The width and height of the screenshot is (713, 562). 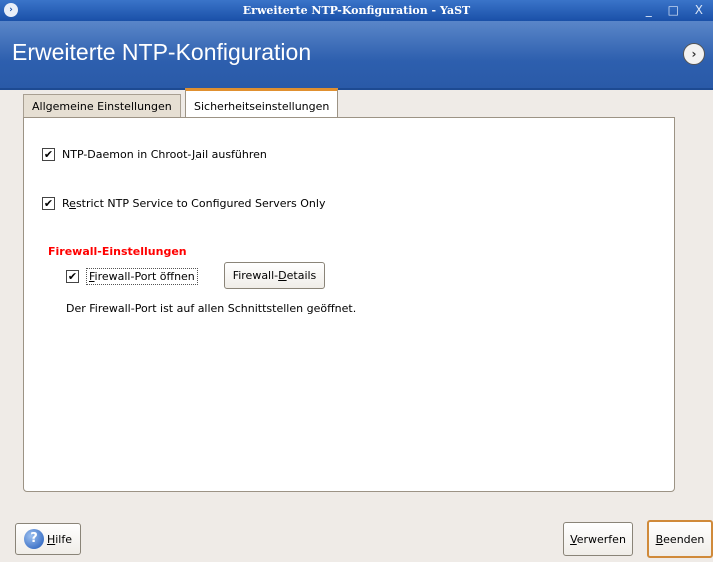 I want to click on finish-button: Beenden, so click(x=680, y=539).